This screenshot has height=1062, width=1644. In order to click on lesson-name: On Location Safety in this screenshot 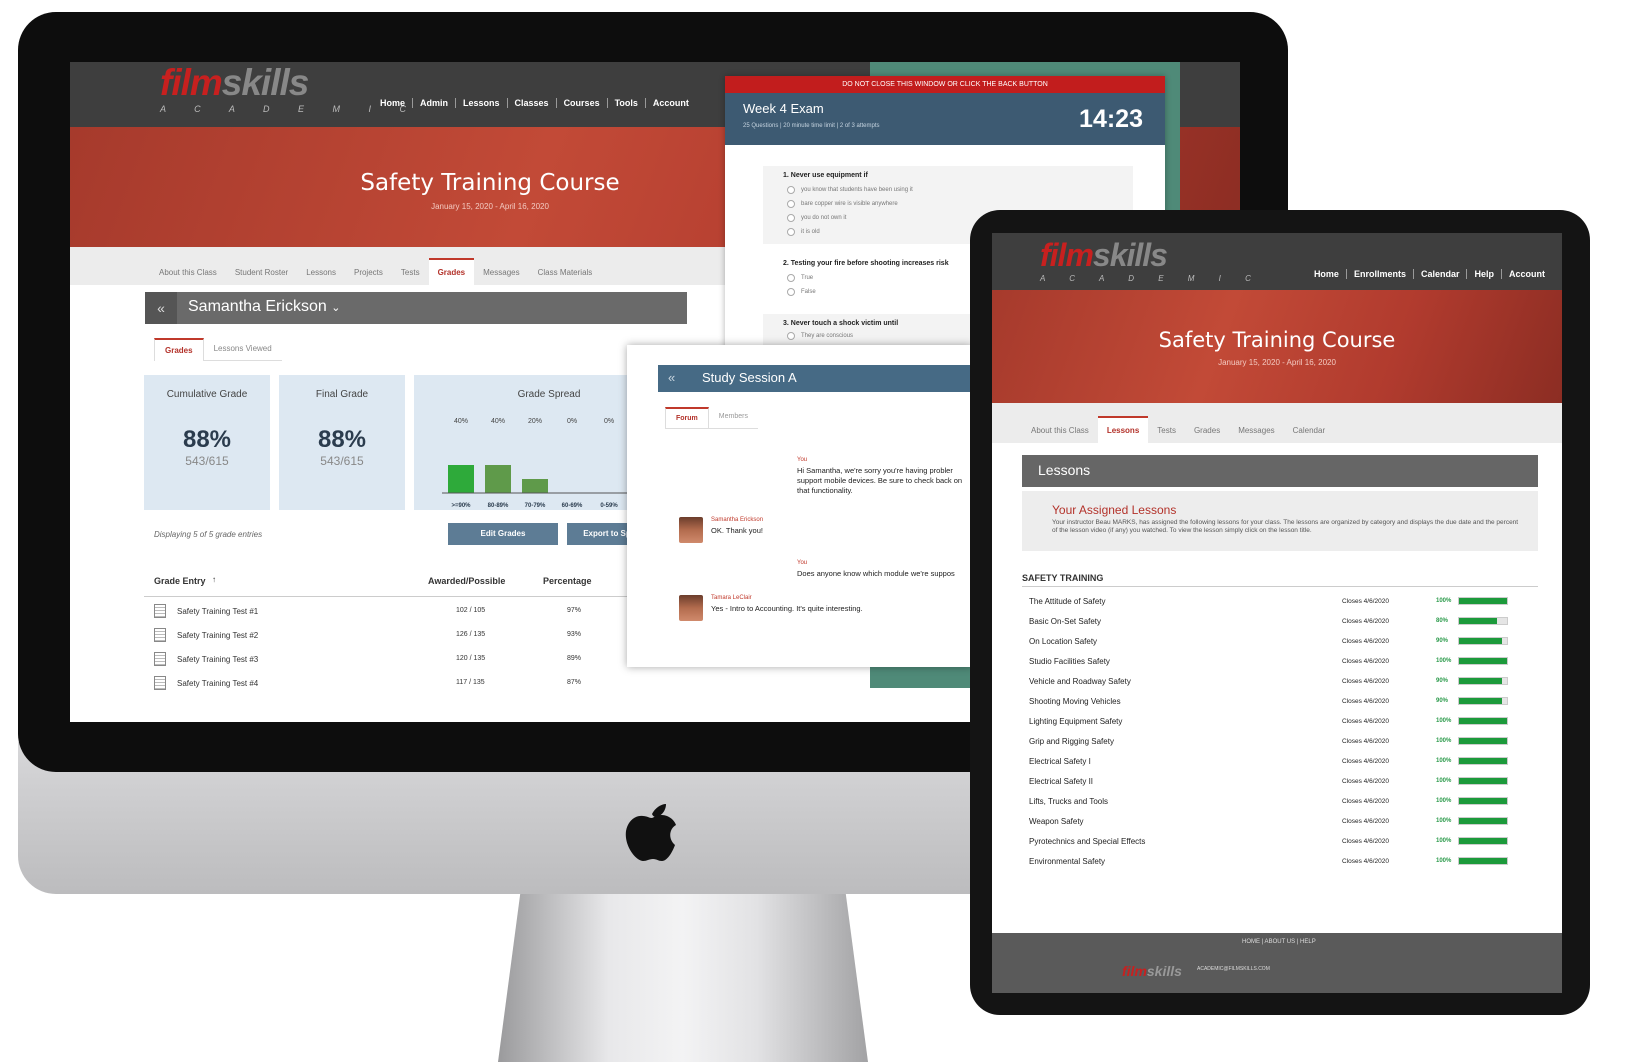, I will do `click(1182, 641)`.